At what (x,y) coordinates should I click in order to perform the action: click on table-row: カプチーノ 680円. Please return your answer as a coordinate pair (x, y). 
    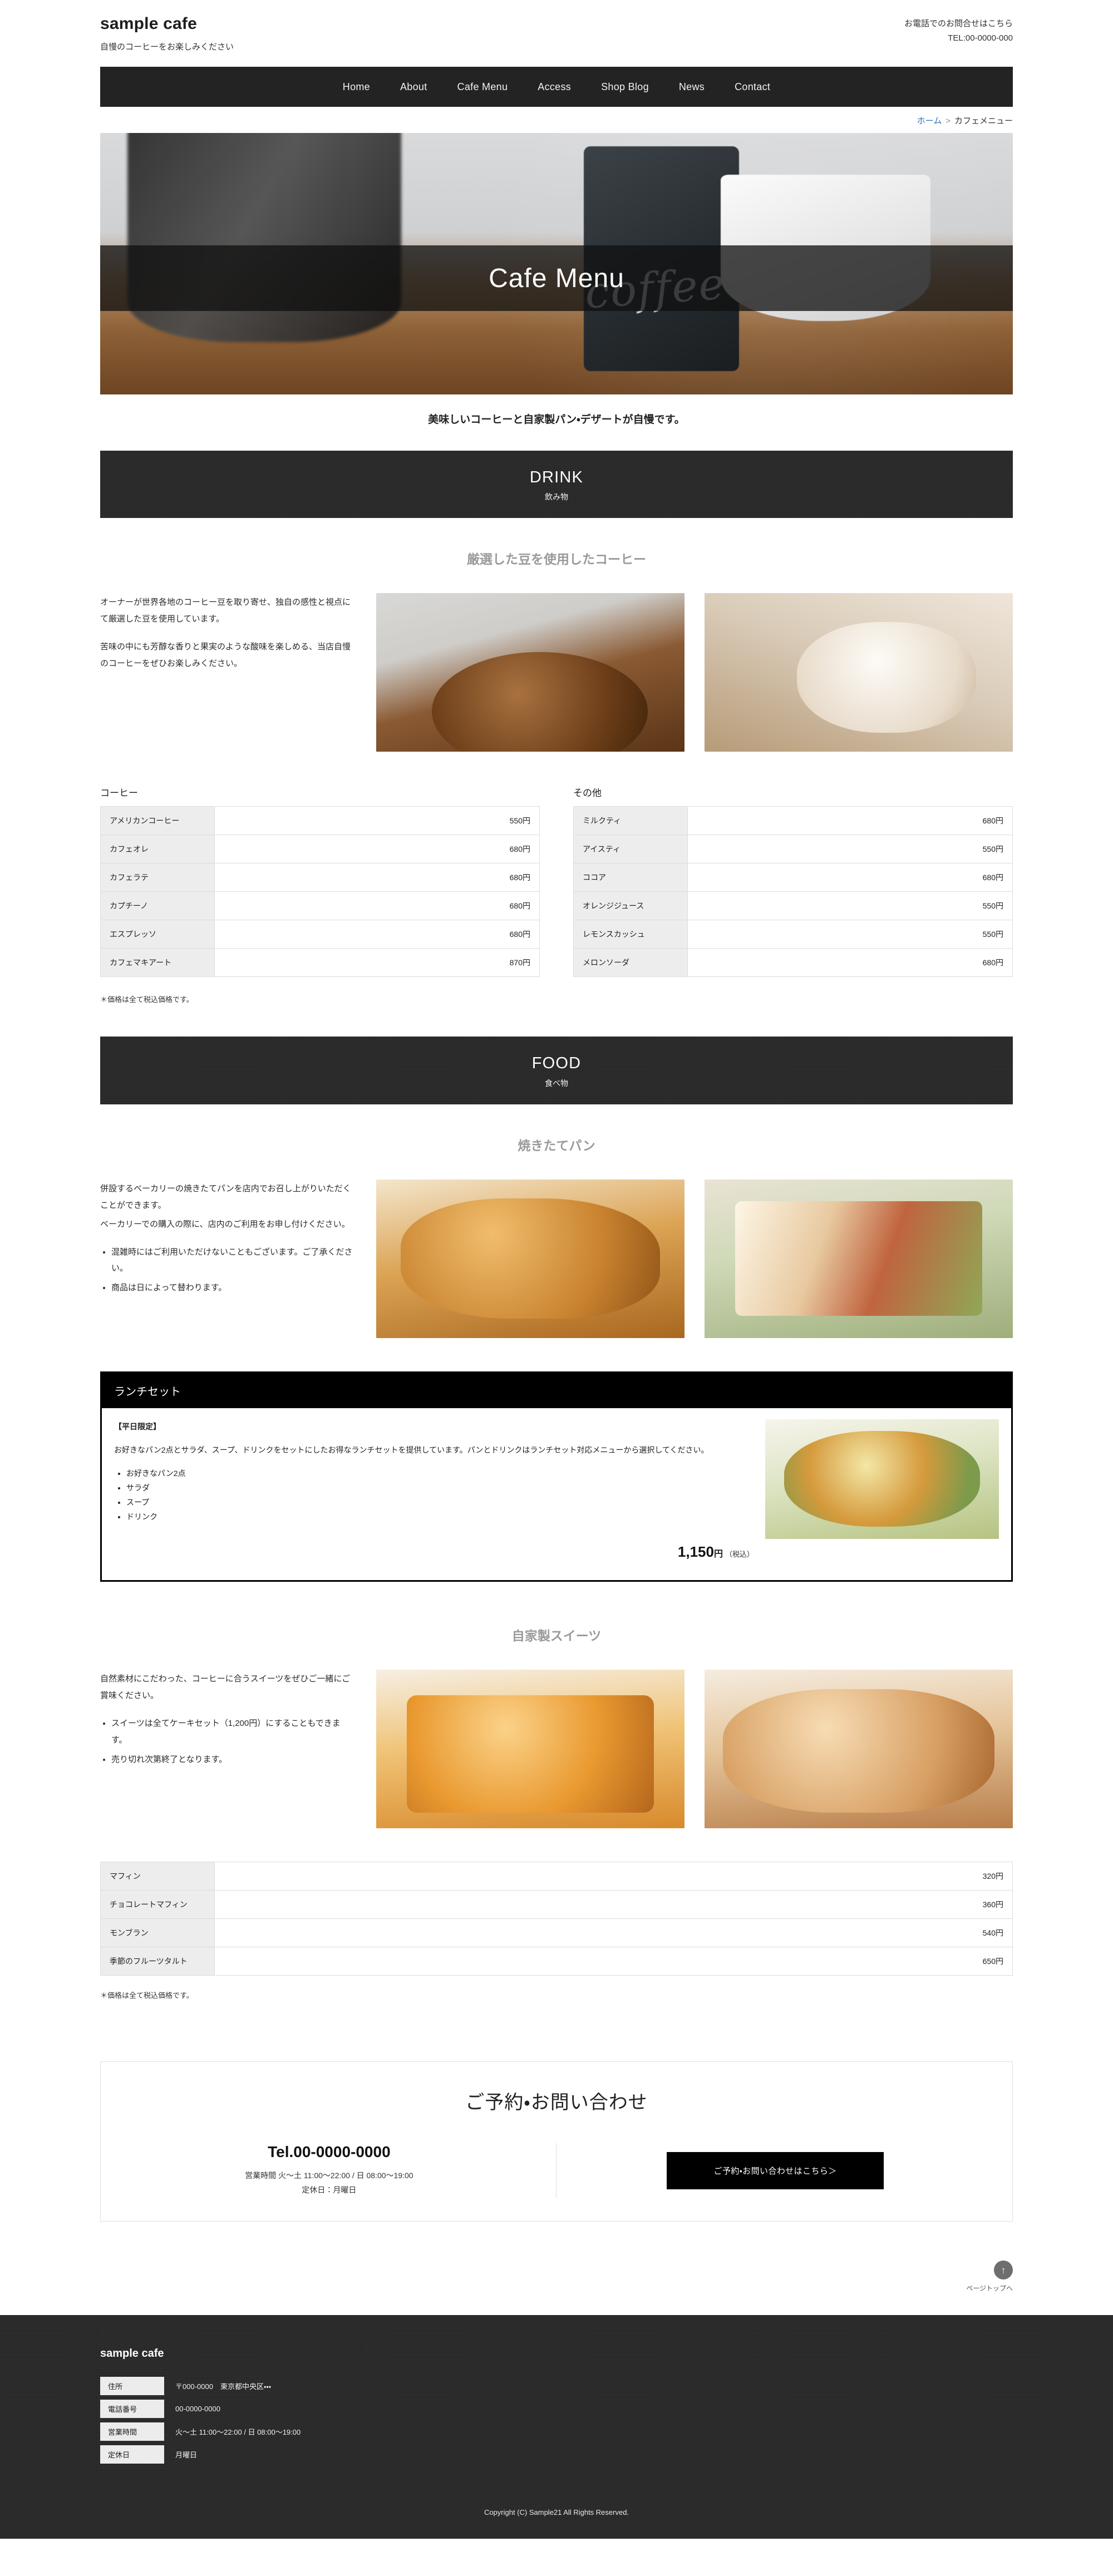
    Looking at the image, I should click on (320, 906).